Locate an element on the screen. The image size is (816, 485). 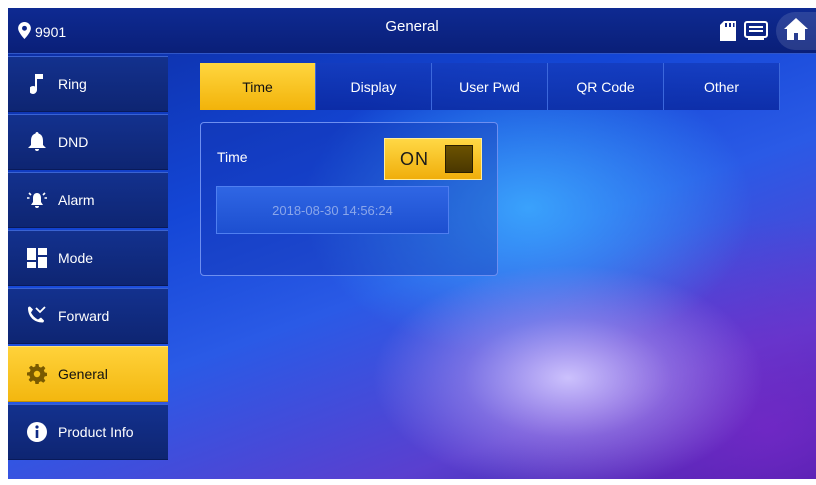
sidebar-item-label: Ring is located at coordinates (72, 84).